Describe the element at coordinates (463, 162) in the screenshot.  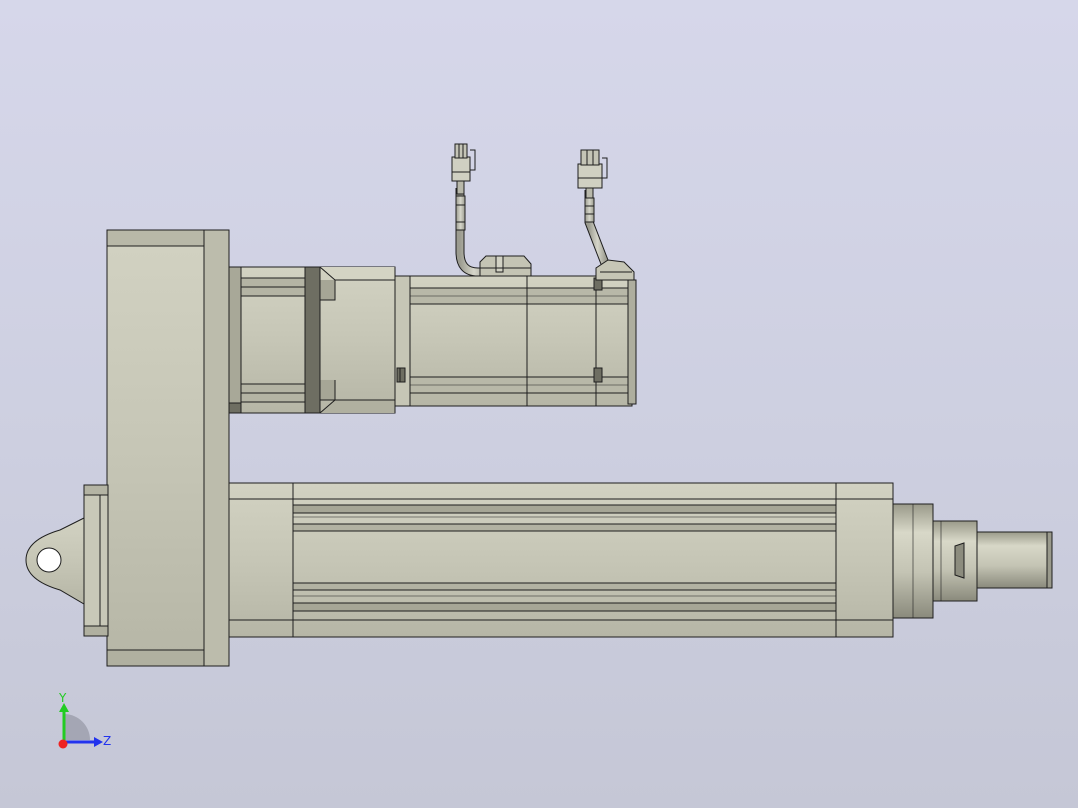
I see `encoder-connector-icon` at that location.